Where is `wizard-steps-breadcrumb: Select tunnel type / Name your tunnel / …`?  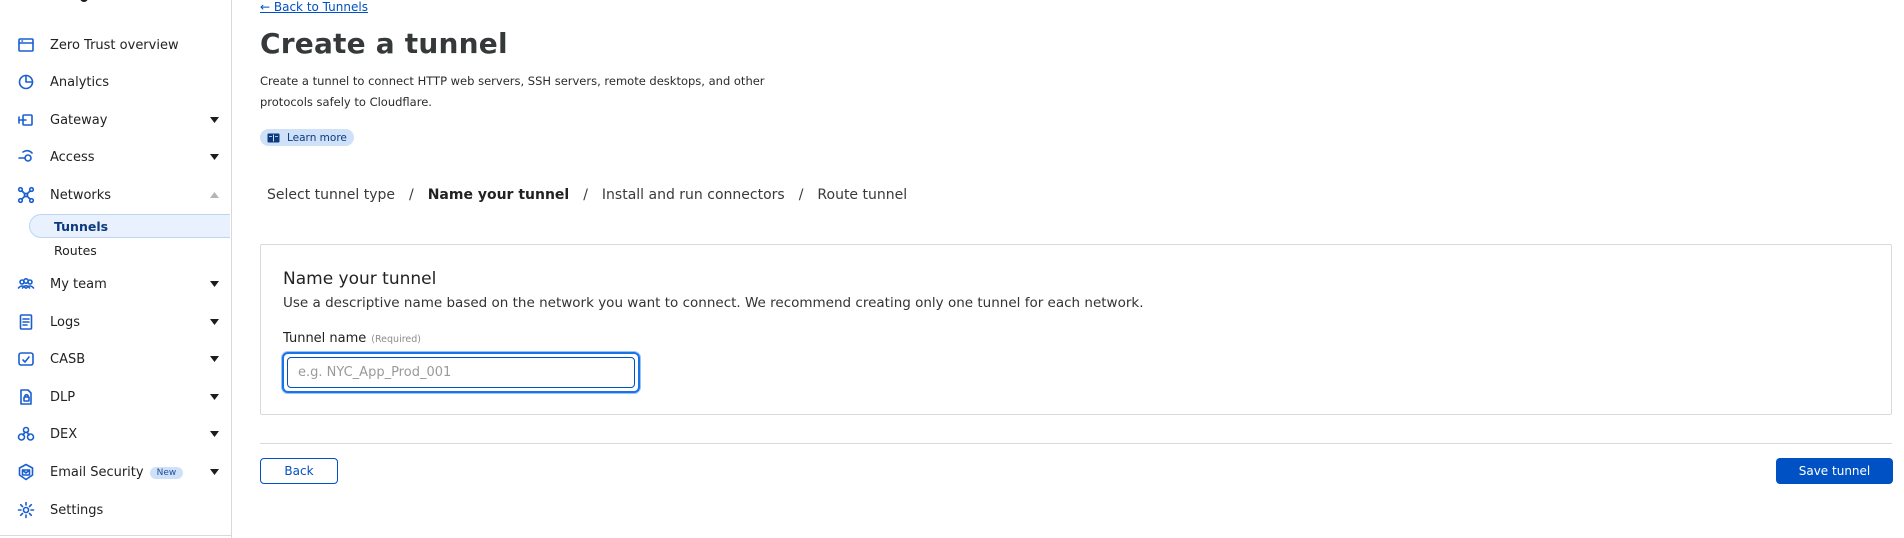 wizard-steps-breadcrumb: Select tunnel type / Name your tunnel / … is located at coordinates (587, 195).